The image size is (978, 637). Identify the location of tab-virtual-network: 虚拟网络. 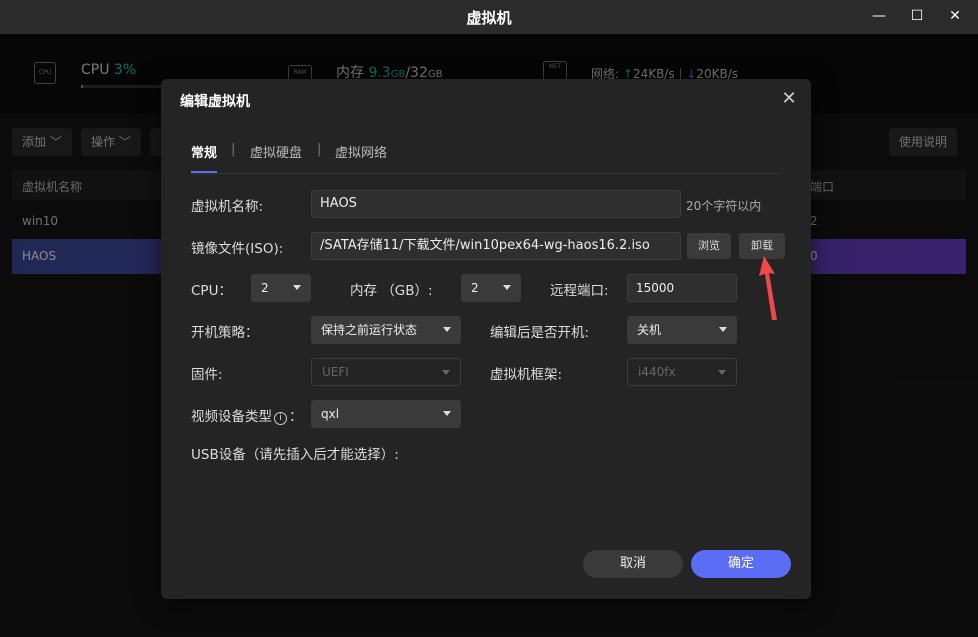
(361, 151).